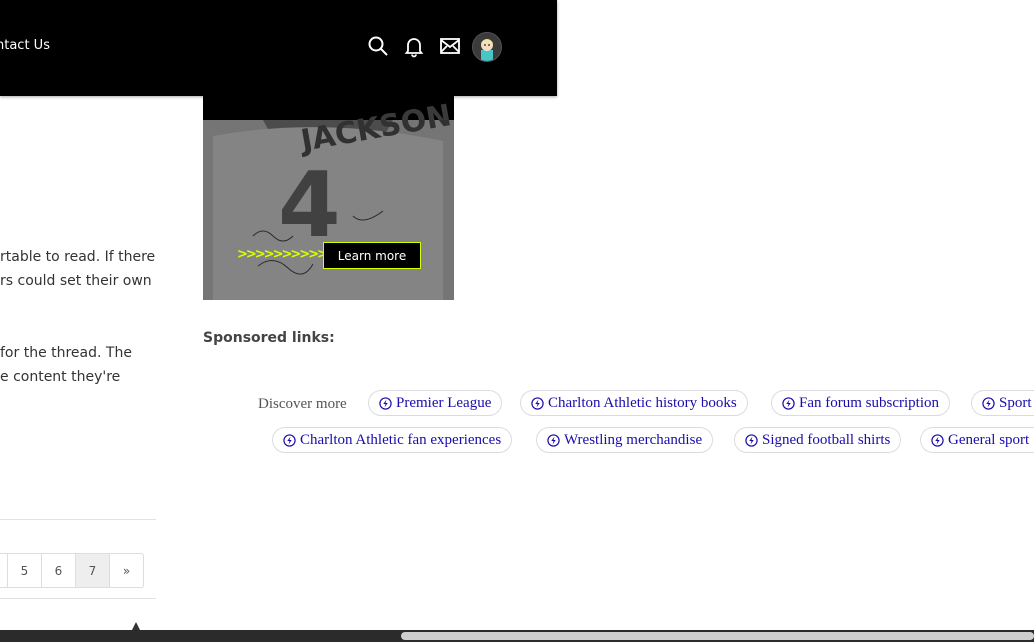  Describe the element at coordinates (869, 402) in the screenshot. I see `chip-label: Fan forum subscription` at that location.